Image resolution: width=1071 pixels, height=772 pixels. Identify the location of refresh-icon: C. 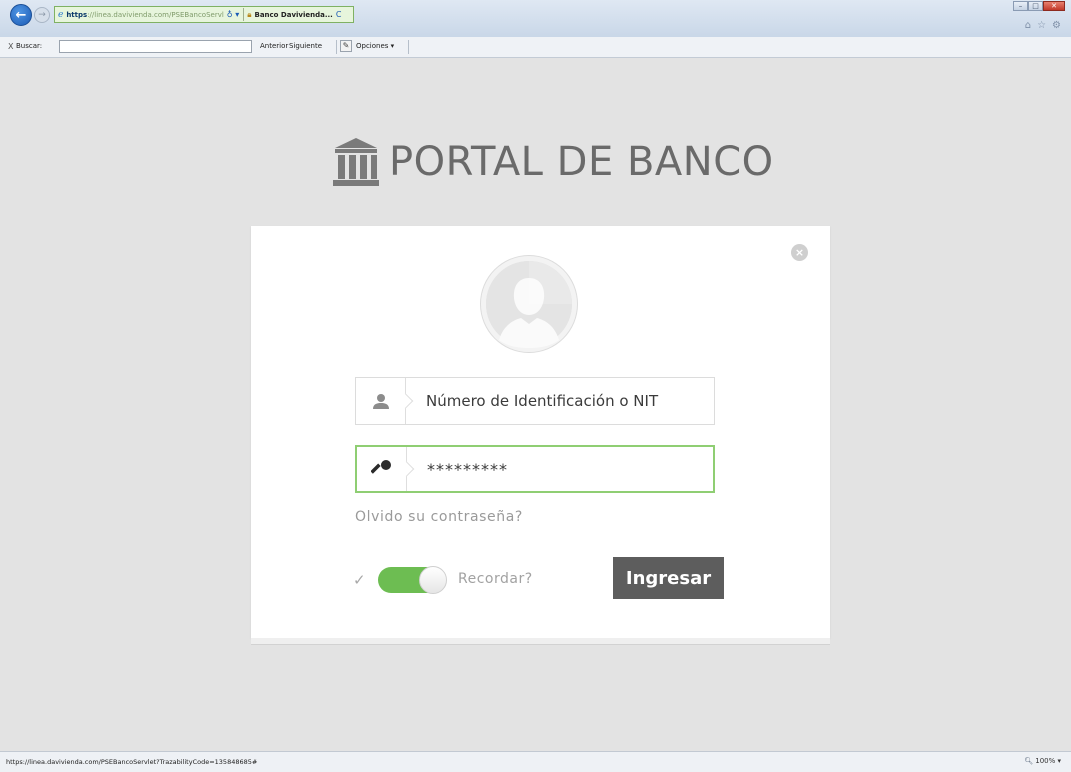
(339, 14).